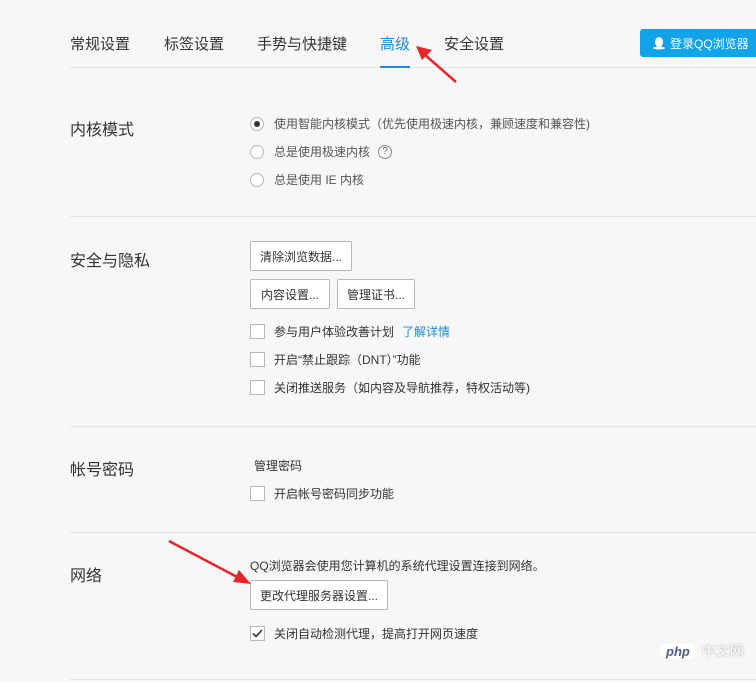 The height and width of the screenshot is (682, 756). I want to click on active-tab-indicator, so click(395, 67).